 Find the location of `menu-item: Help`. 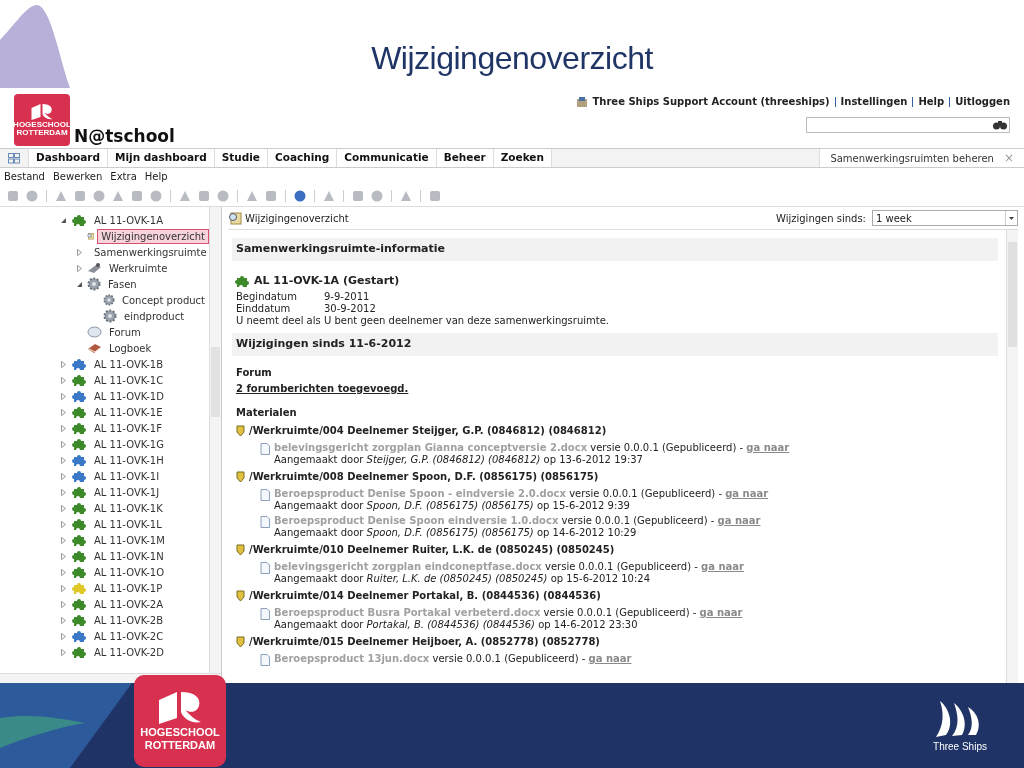

menu-item: Help is located at coordinates (156, 176).